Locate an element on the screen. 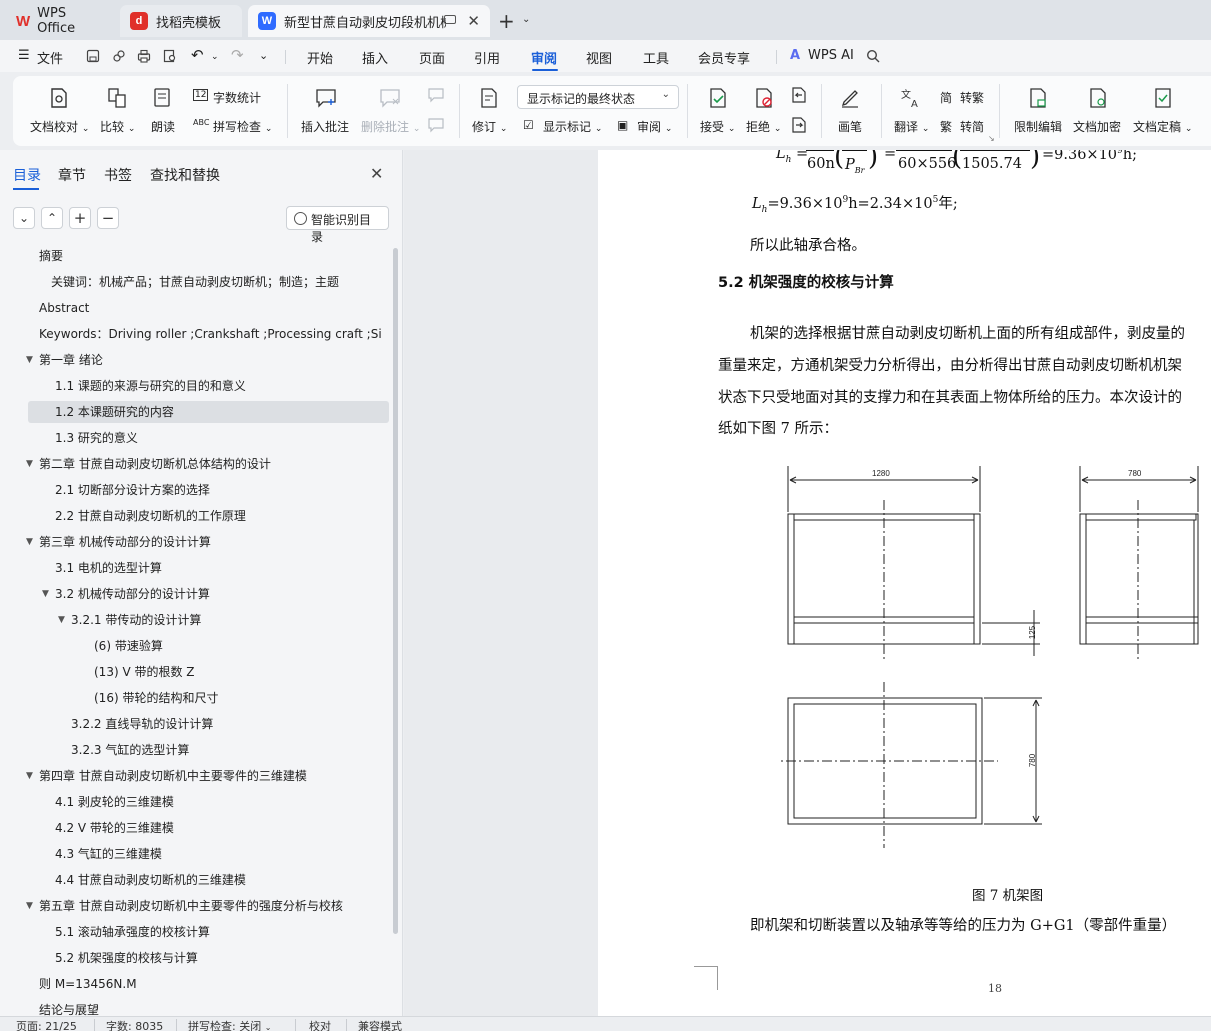 This screenshot has width=1211, height=1031. tab-current-document: W 新型甘蔗自动剥皮切段机机械 ✕ is located at coordinates (369, 21).